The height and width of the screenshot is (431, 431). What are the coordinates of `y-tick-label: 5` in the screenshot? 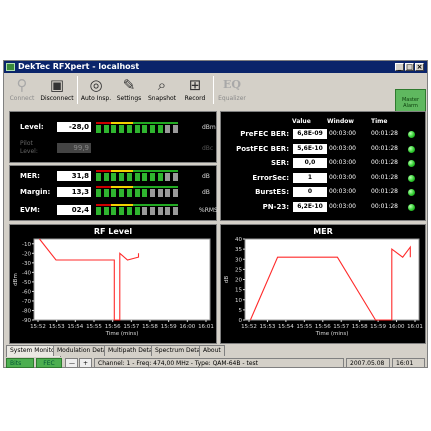 It's located at (241, 311).